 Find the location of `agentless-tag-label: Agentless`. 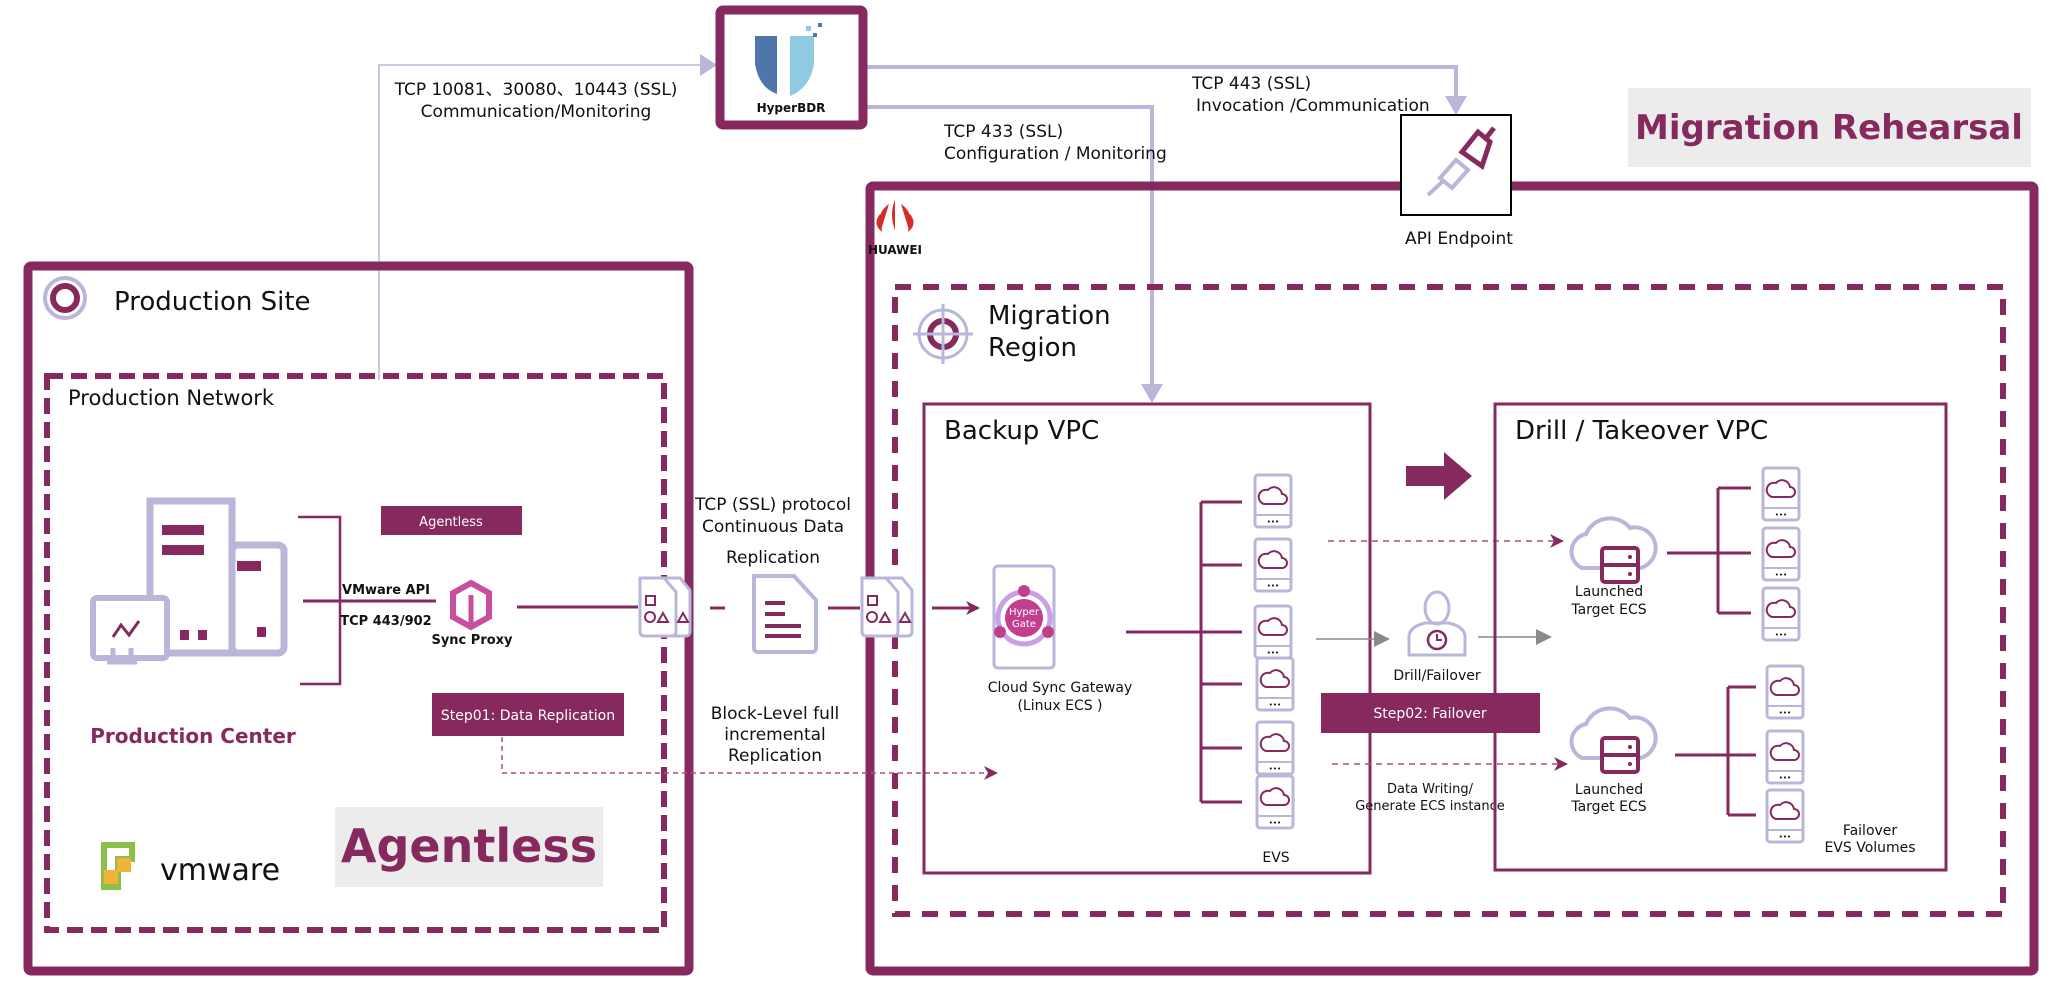

agentless-tag-label: Agentless is located at coordinates (451, 522).